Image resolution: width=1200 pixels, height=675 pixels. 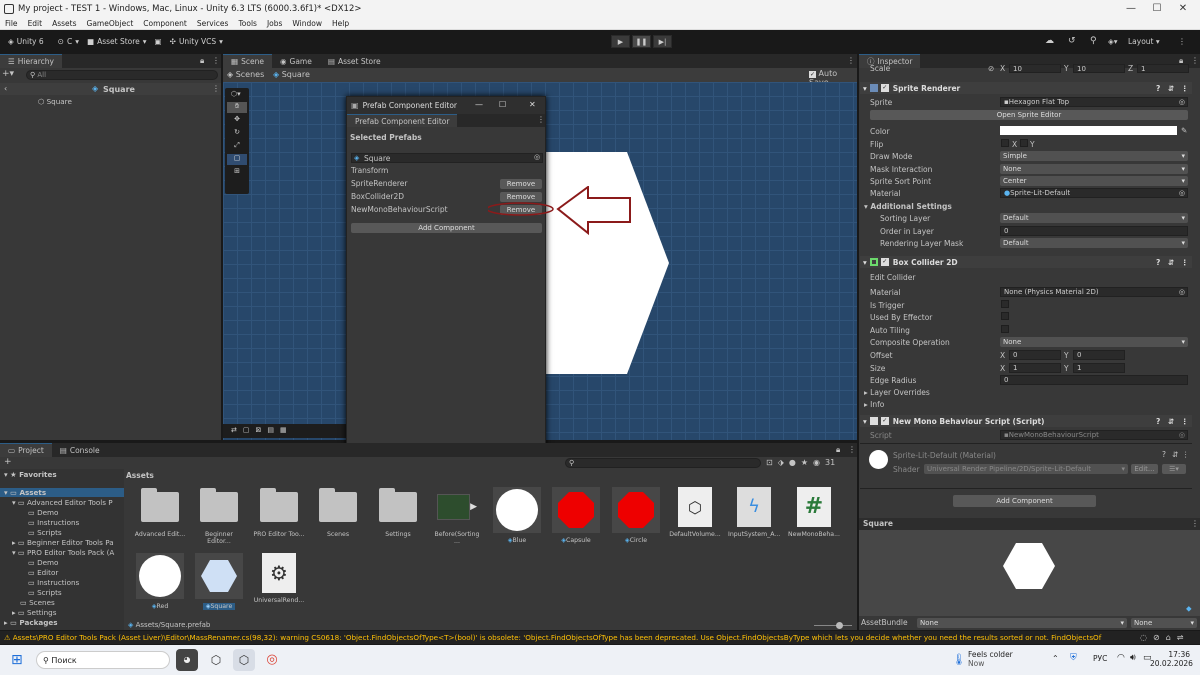 I want to click on label-icon: ⬗, so click(x=781, y=462).